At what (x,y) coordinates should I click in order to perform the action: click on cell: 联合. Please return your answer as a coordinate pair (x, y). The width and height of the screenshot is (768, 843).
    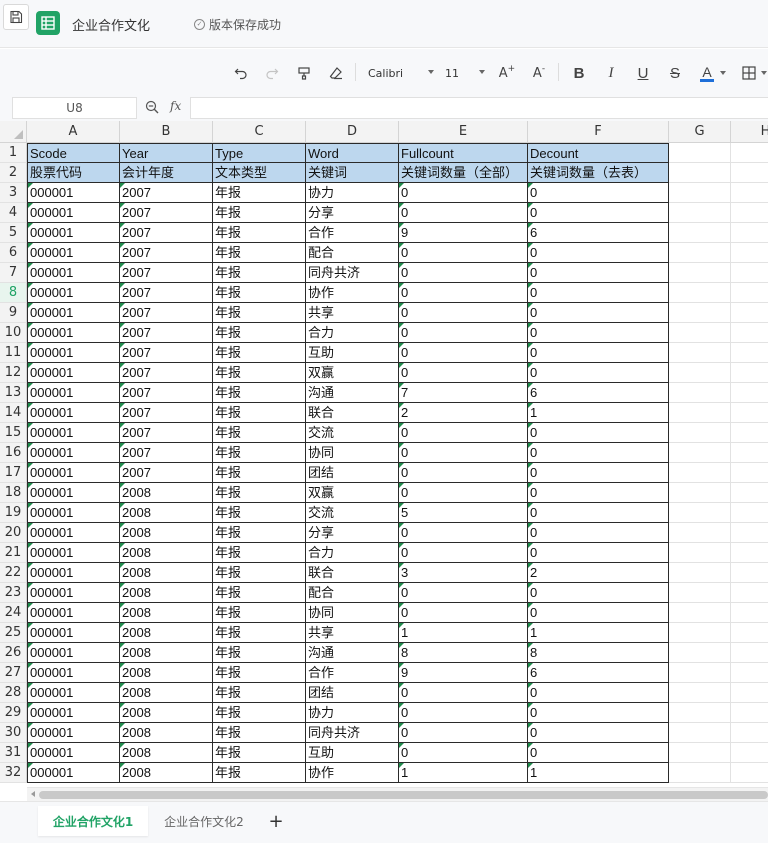
    Looking at the image, I should click on (352, 413).